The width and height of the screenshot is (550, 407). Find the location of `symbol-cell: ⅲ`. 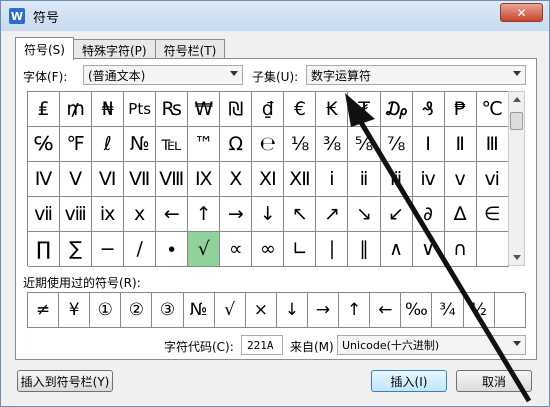

symbol-cell: ⅲ is located at coordinates (396, 179).